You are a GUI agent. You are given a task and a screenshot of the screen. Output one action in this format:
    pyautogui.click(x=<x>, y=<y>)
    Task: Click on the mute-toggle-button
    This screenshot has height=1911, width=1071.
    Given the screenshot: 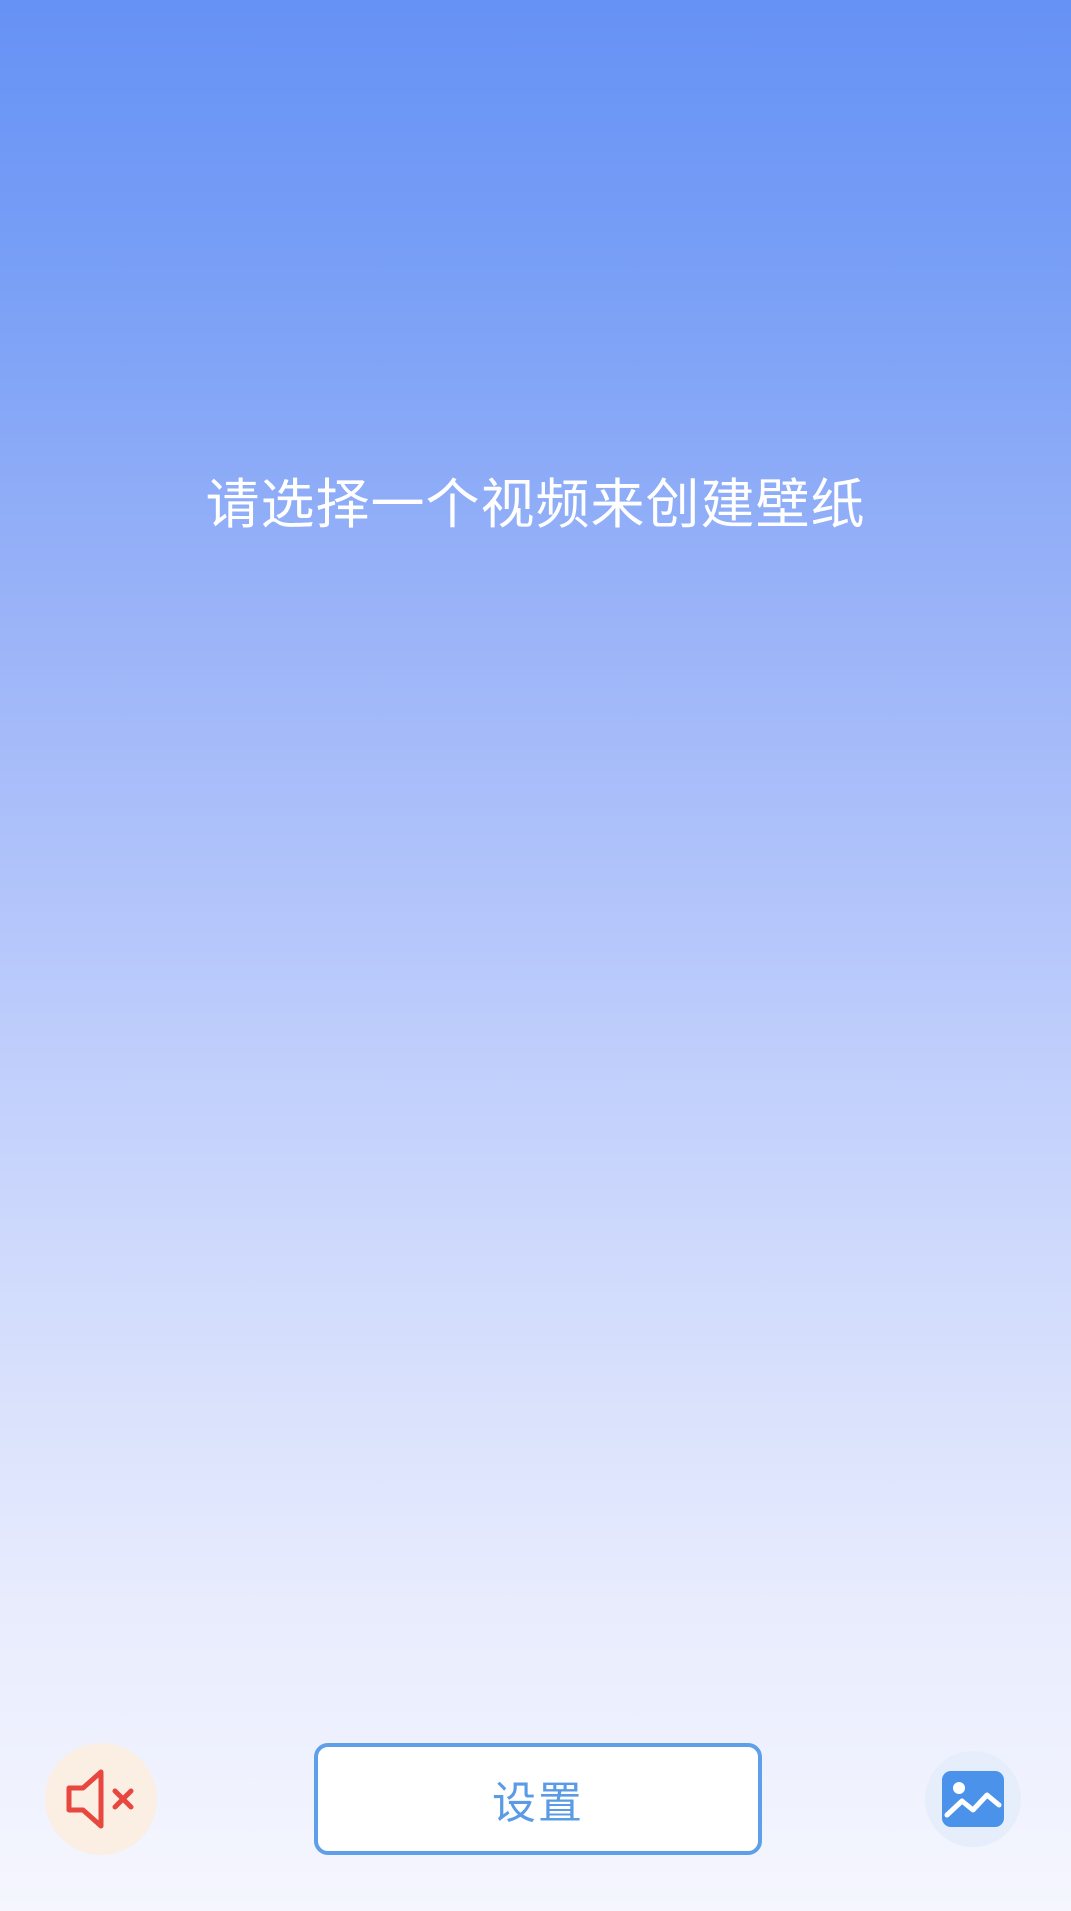 What is the action you would take?
    pyautogui.click(x=101, y=1799)
    